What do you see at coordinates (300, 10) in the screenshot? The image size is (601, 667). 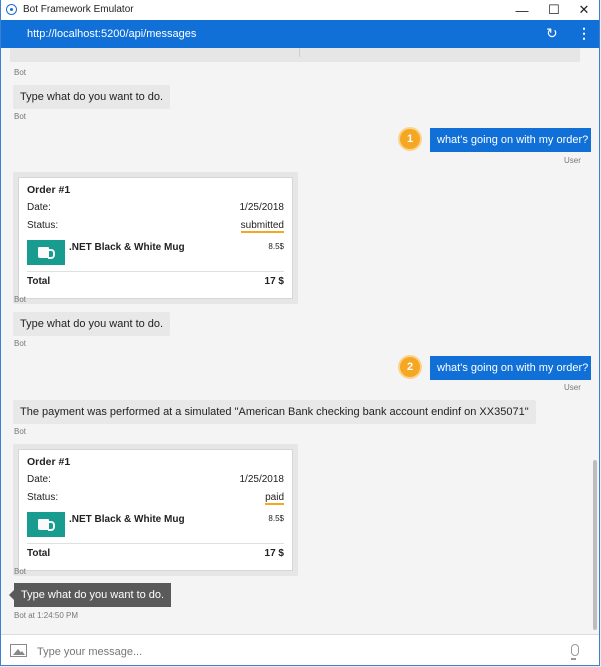 I see `title-bar: Bot Framework Emulator — ☐ ✕` at bounding box center [300, 10].